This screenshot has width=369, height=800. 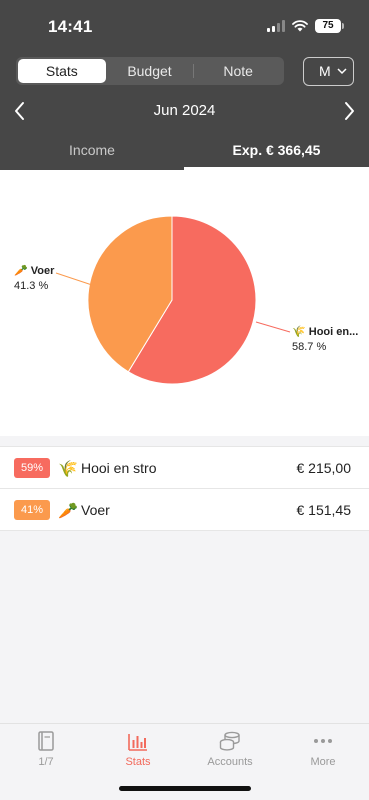 What do you see at coordinates (62, 71) in the screenshot?
I see `segment-stats: Stats` at bounding box center [62, 71].